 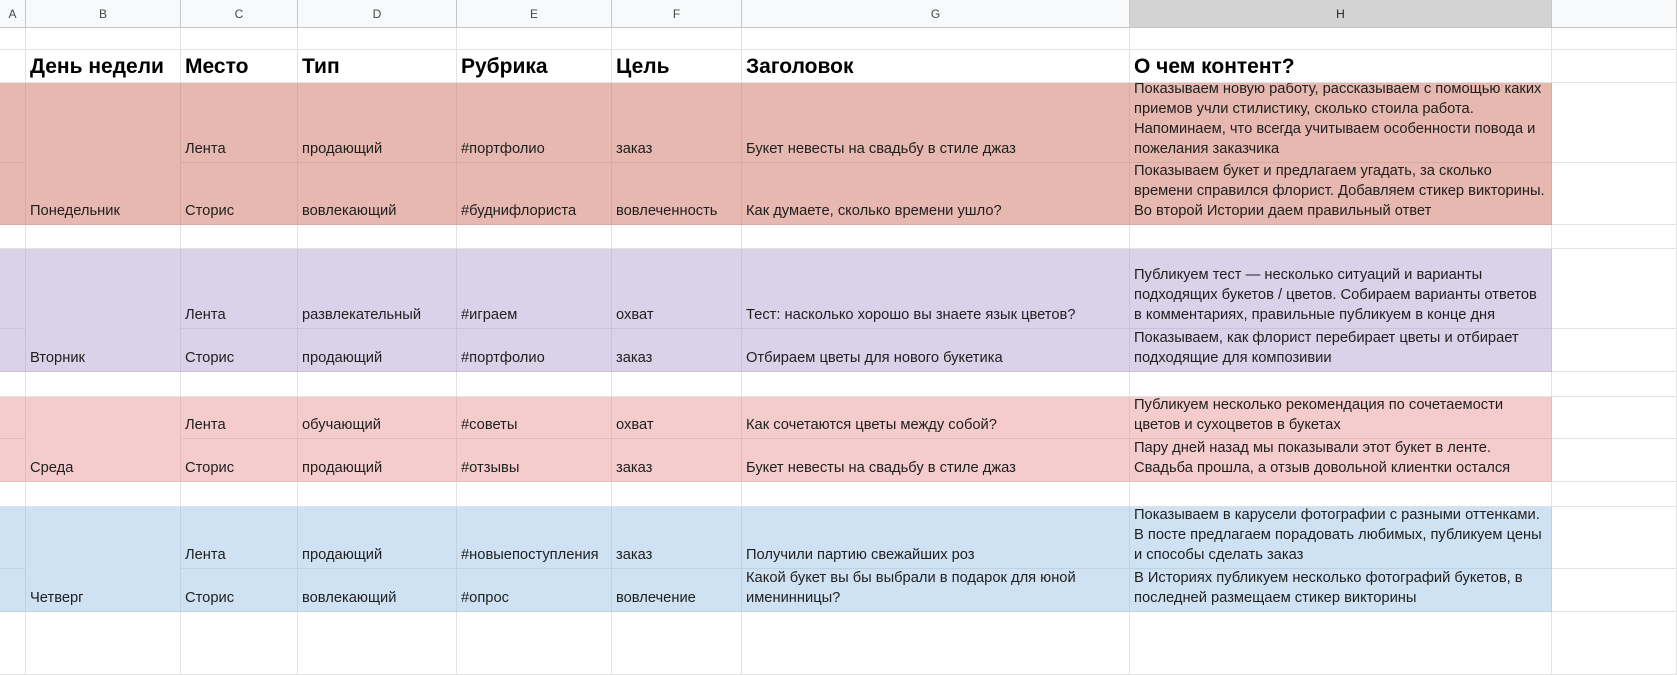 I want to click on column-header-i, so click(x=1614, y=14).